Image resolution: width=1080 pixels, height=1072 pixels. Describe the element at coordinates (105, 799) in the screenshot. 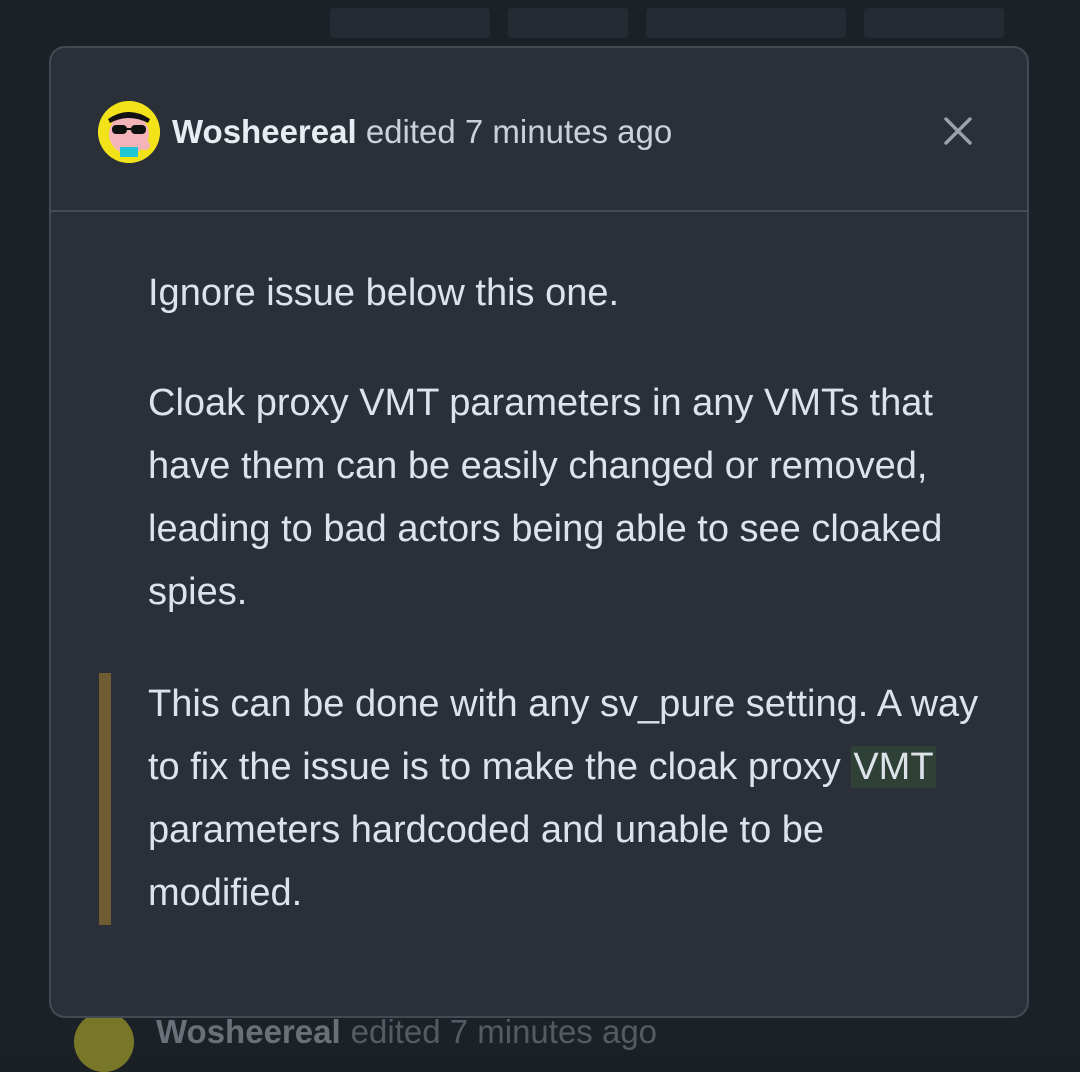

I see `quote-bar` at that location.